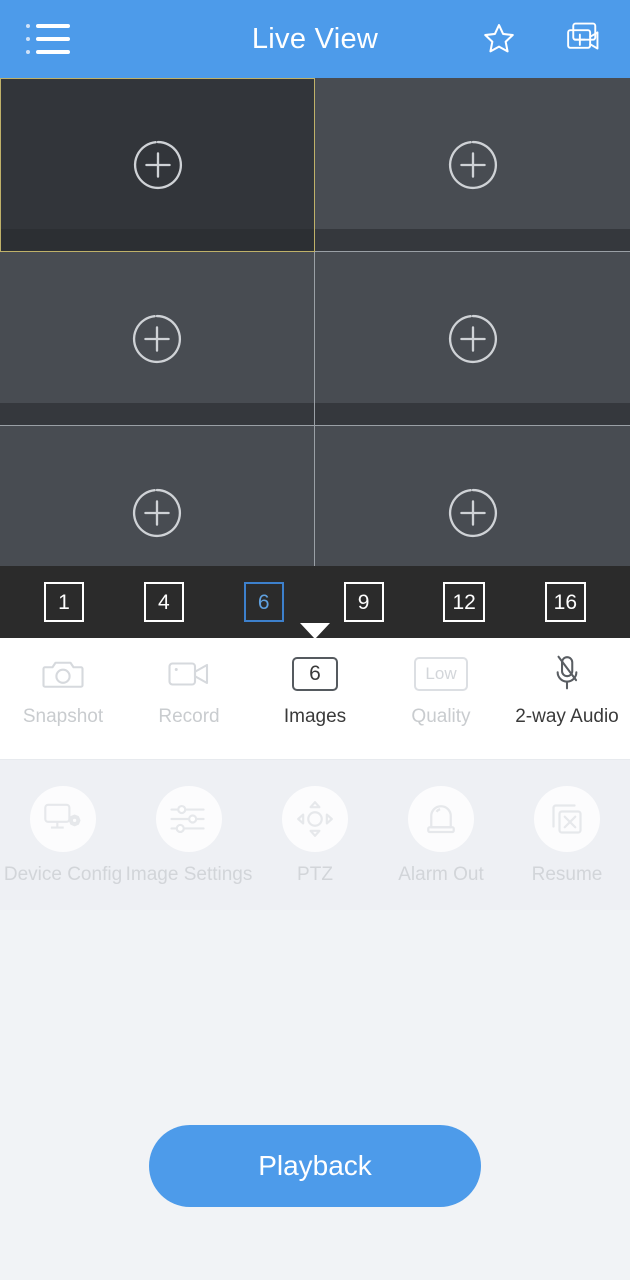 Image resolution: width=630 pixels, height=1280 pixels. Describe the element at coordinates (163, 602) in the screenshot. I see `layout-option-4: 4` at that location.